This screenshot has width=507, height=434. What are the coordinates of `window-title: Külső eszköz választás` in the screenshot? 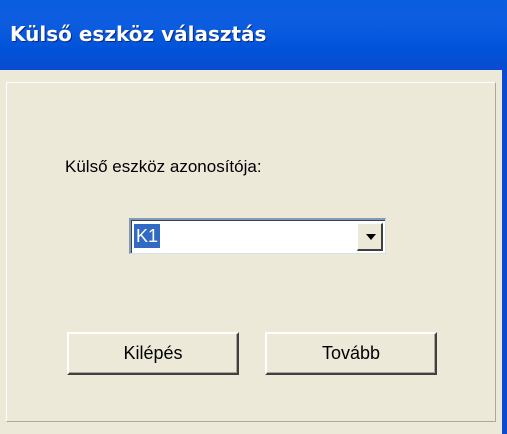 It's located at (138, 34).